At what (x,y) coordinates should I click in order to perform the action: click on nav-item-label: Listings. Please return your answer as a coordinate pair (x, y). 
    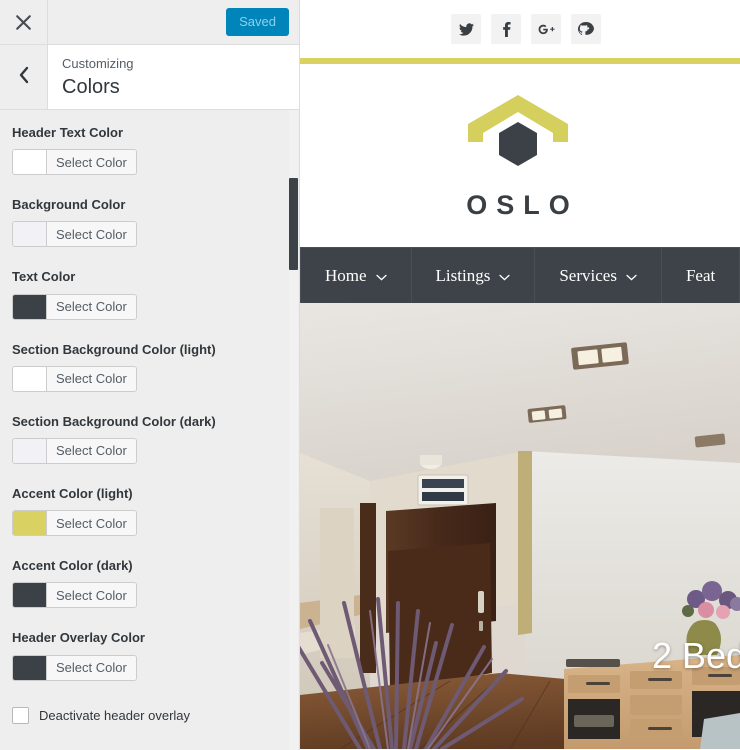
    Looking at the image, I should click on (463, 275).